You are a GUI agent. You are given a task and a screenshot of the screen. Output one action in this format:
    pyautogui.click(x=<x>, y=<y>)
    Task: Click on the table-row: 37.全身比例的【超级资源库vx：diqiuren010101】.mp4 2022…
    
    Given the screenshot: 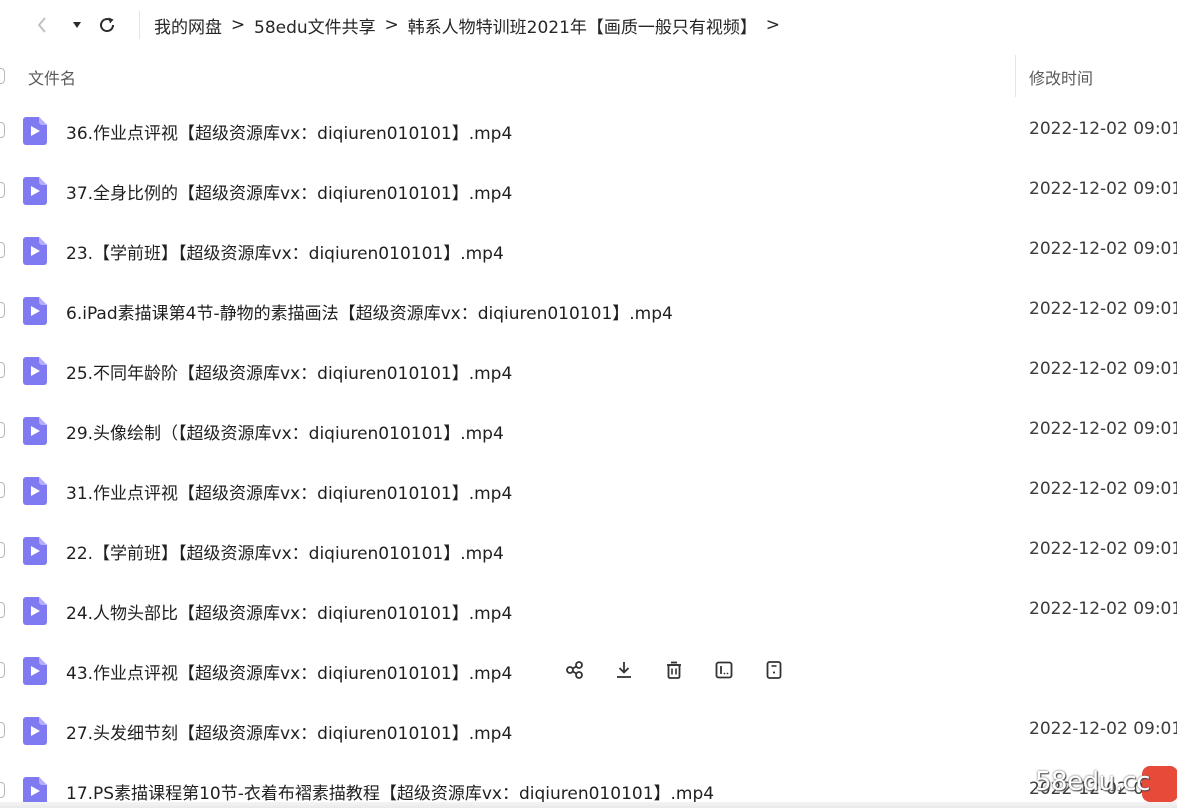 What is the action you would take?
    pyautogui.click(x=588, y=190)
    